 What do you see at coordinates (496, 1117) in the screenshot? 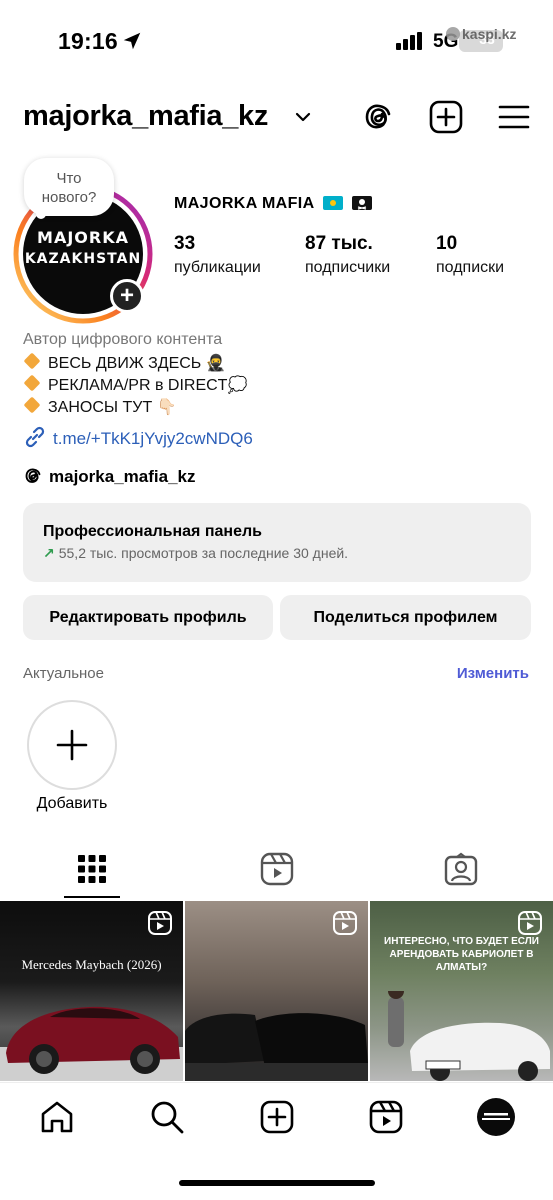
I see `profile-avatar` at bounding box center [496, 1117].